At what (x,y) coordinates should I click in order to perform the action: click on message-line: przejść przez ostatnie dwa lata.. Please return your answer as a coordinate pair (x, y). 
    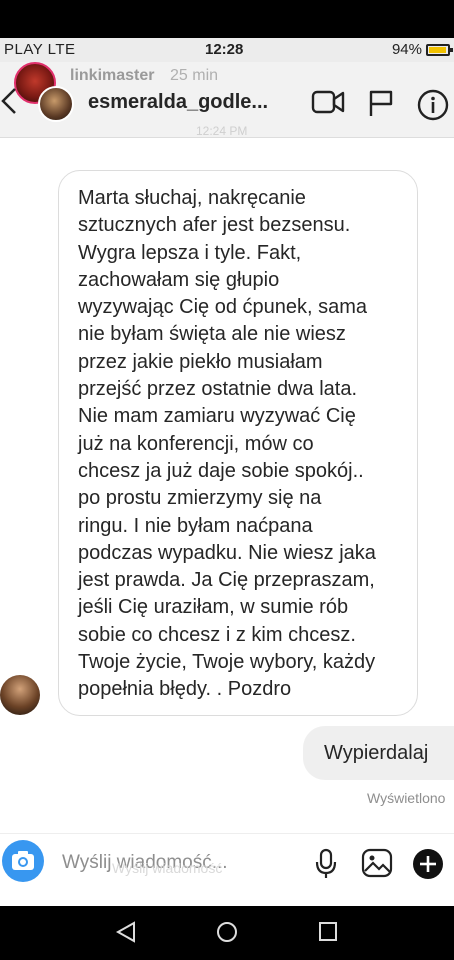
    Looking at the image, I should click on (218, 389).